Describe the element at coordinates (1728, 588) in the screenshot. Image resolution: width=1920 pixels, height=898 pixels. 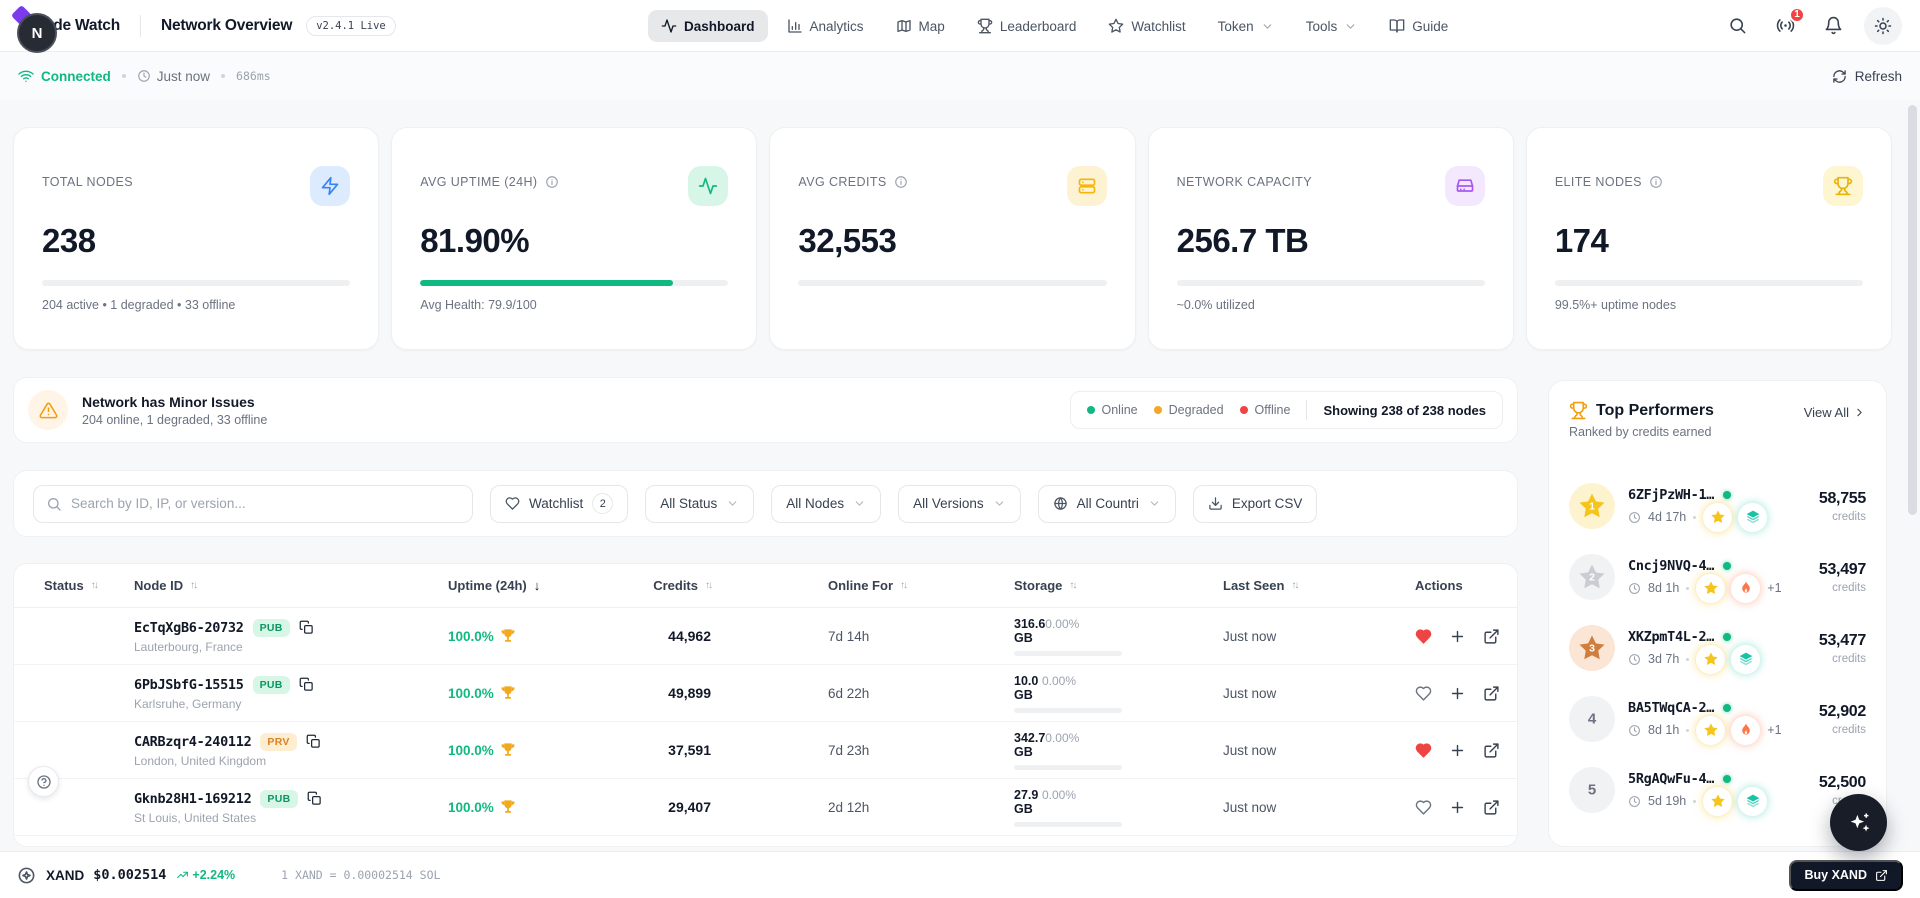
I see `achievement-badges` at that location.